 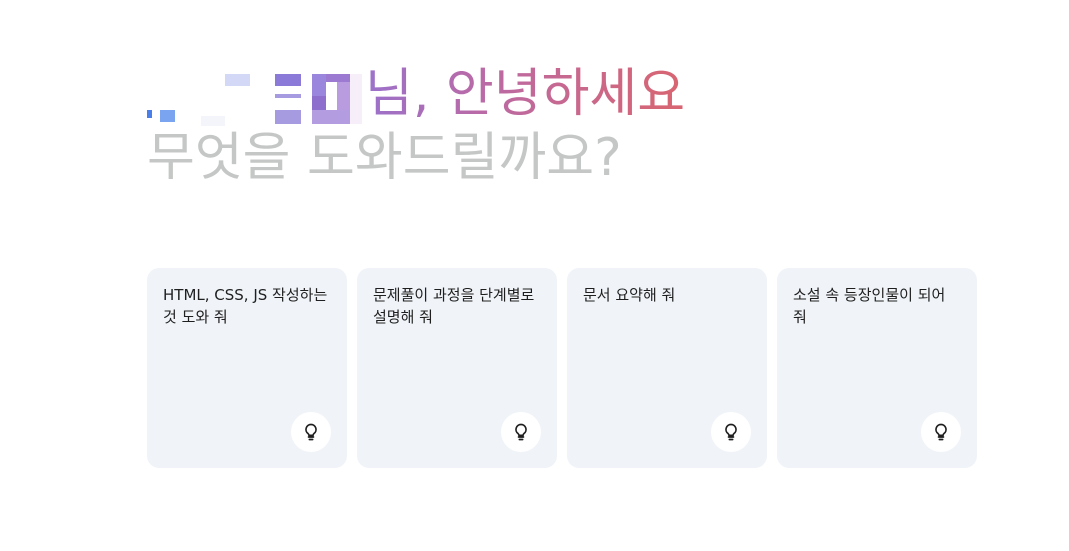 I want to click on suggestion-card-summarize: 문서 요약해 줘, so click(x=667, y=368).